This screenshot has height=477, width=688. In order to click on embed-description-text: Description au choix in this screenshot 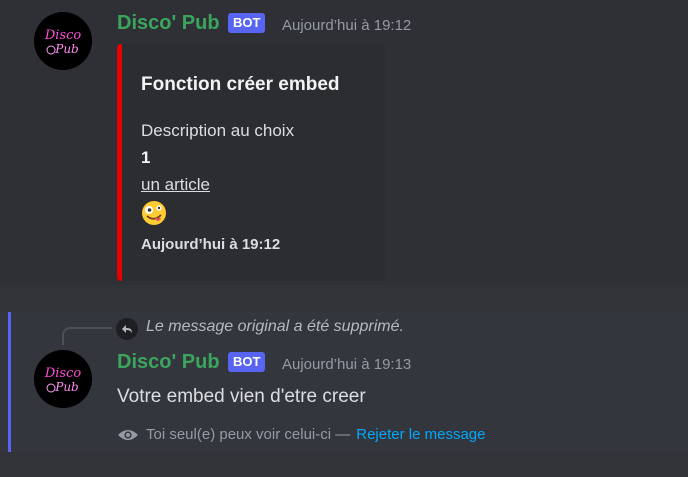, I will do `click(218, 130)`.